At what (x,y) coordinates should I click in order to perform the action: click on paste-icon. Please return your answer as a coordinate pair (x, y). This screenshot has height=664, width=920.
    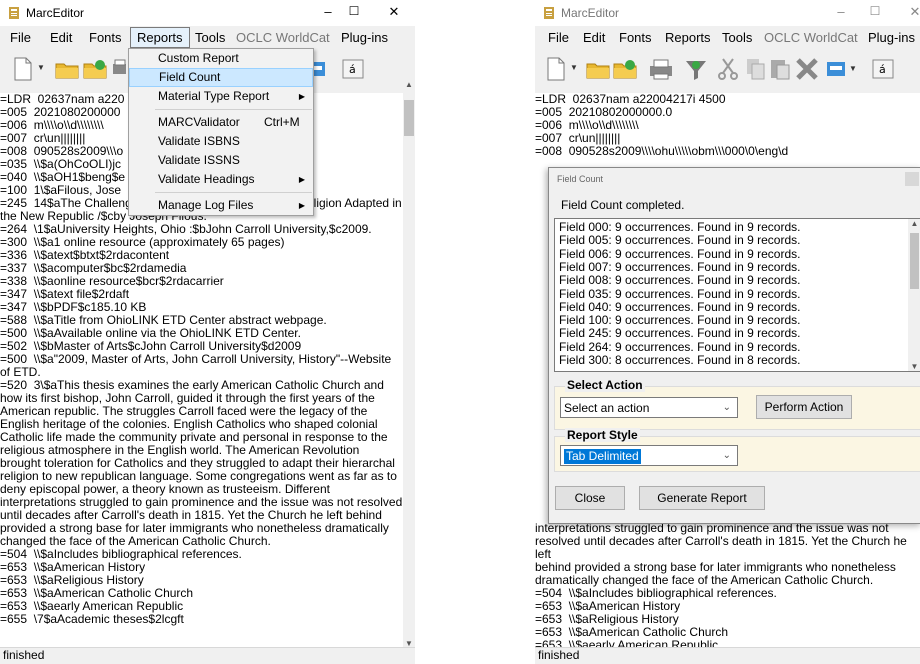
    Looking at the image, I should click on (780, 69).